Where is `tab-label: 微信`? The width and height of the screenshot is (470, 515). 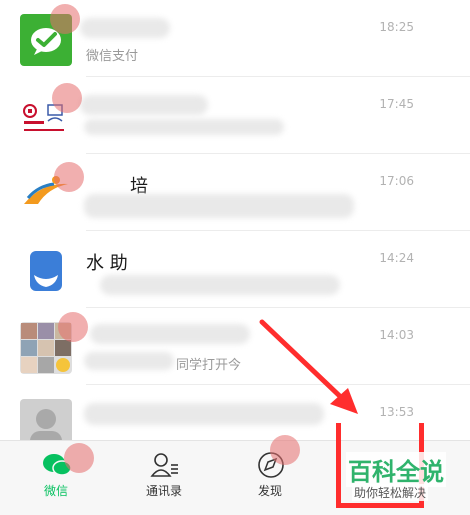 tab-label: 微信 is located at coordinates (55, 491).